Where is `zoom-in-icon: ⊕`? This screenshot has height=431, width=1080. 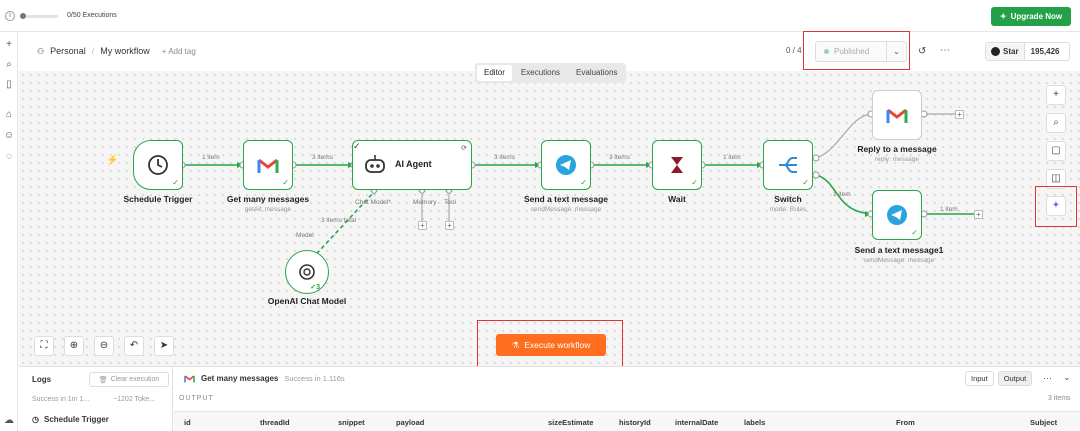
zoom-in-icon: ⊕ is located at coordinates (74, 346).